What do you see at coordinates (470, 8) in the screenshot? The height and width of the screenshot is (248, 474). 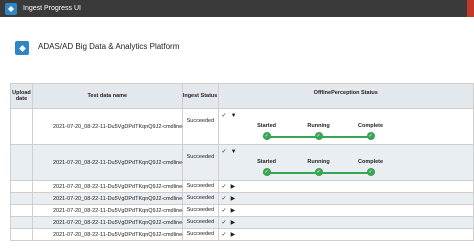 I see `window-close-button` at bounding box center [470, 8].